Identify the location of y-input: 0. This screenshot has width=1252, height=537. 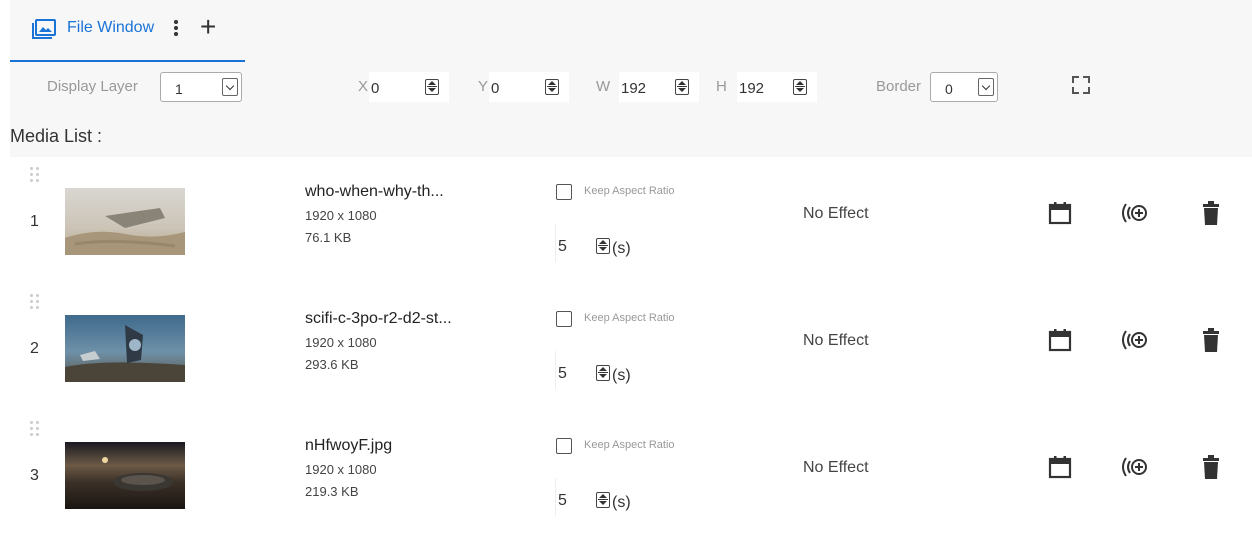
(529, 87).